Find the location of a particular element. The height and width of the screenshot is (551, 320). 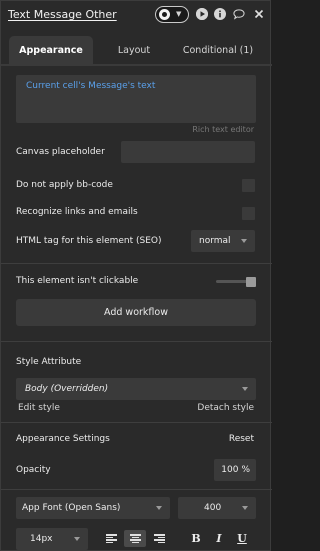

canvas-placeholder-input is located at coordinates (188, 152).